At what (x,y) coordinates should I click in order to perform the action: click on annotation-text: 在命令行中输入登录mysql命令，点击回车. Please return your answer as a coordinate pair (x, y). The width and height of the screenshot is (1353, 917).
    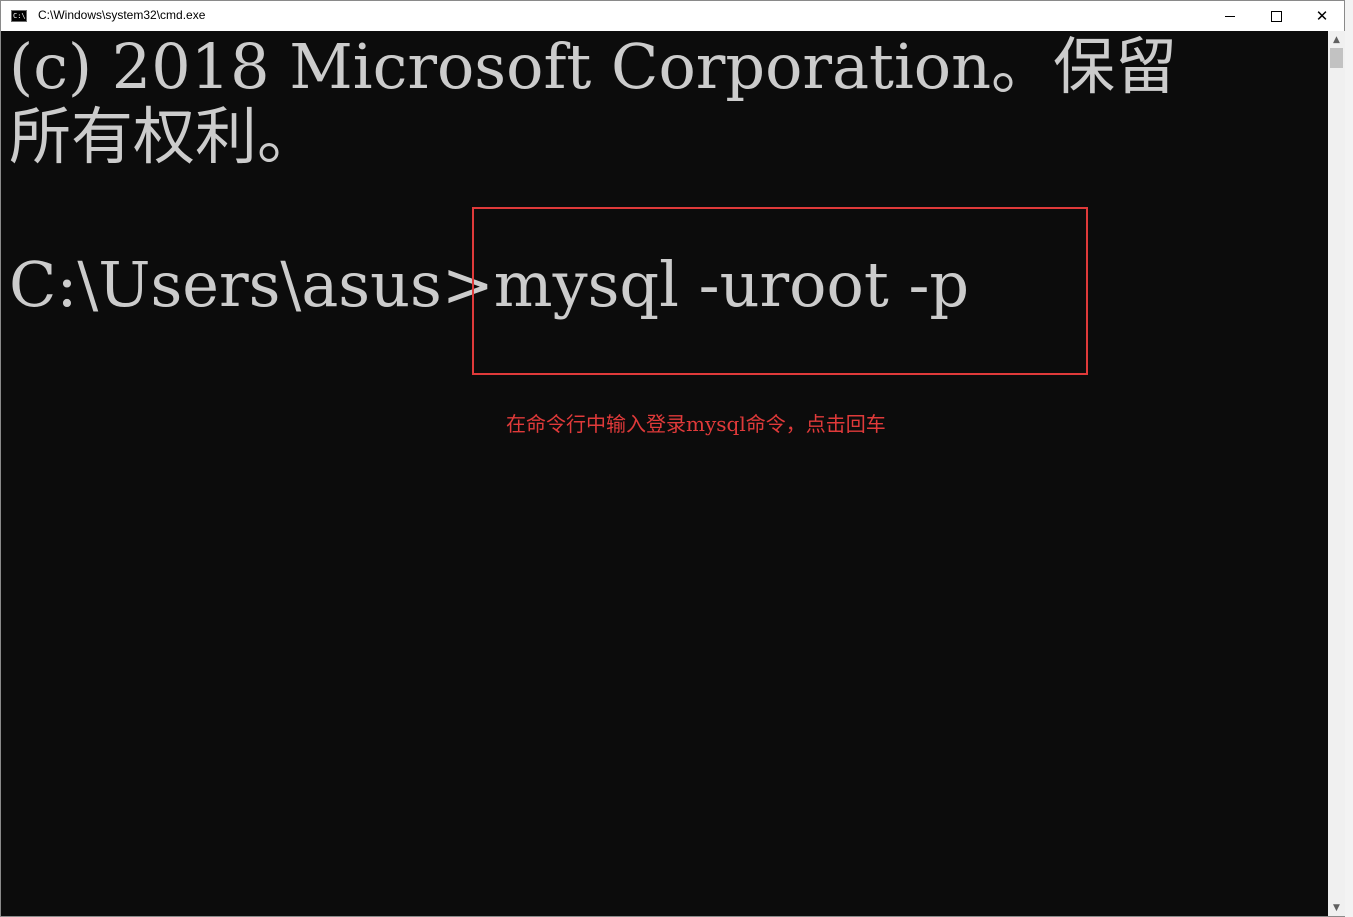
    Looking at the image, I should click on (696, 424).